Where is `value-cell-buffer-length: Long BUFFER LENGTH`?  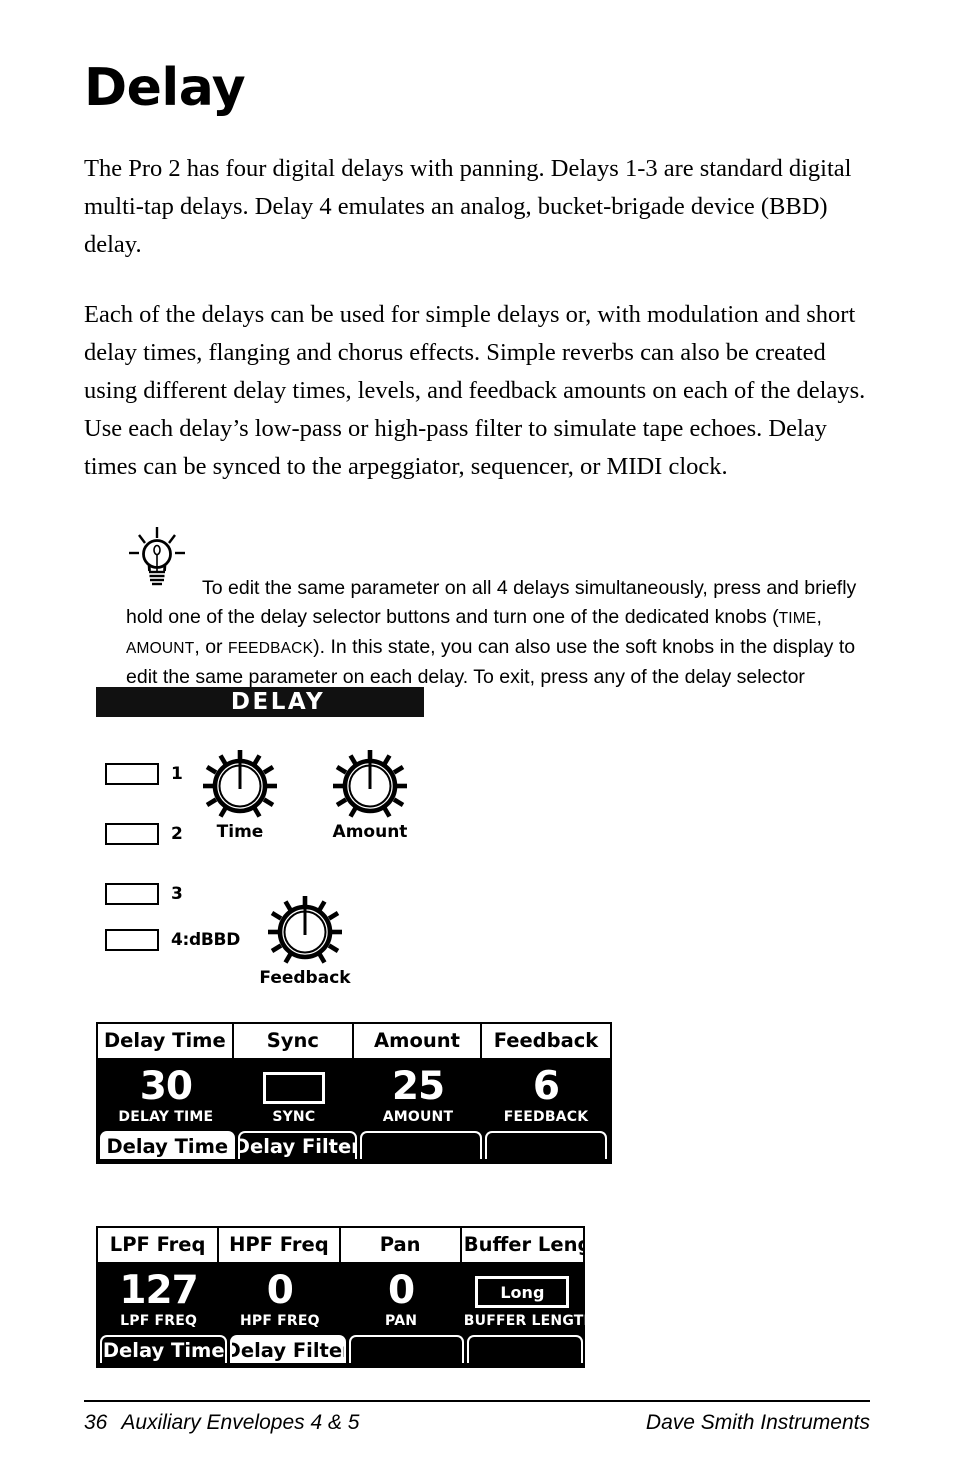
value-cell-buffer-length: Long BUFFER LENGTH is located at coordinates (529, 1302).